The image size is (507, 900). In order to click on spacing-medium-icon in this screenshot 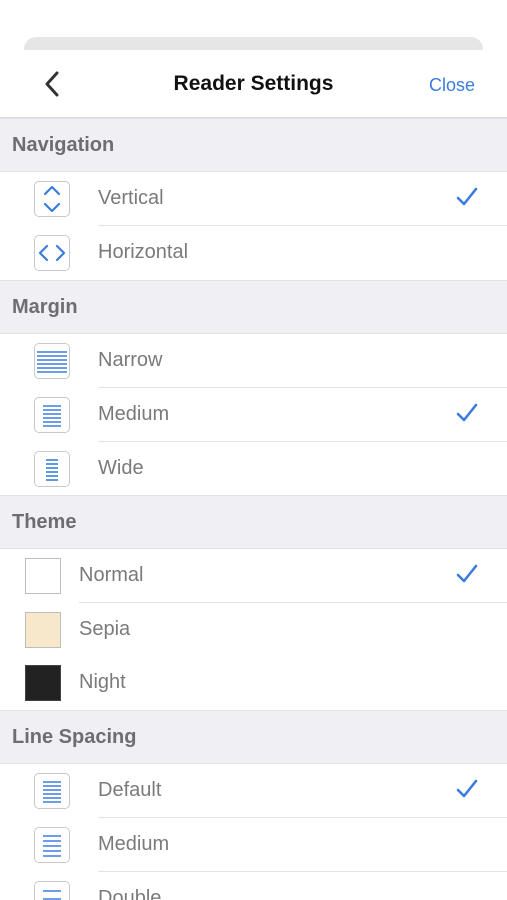, I will do `click(52, 845)`.